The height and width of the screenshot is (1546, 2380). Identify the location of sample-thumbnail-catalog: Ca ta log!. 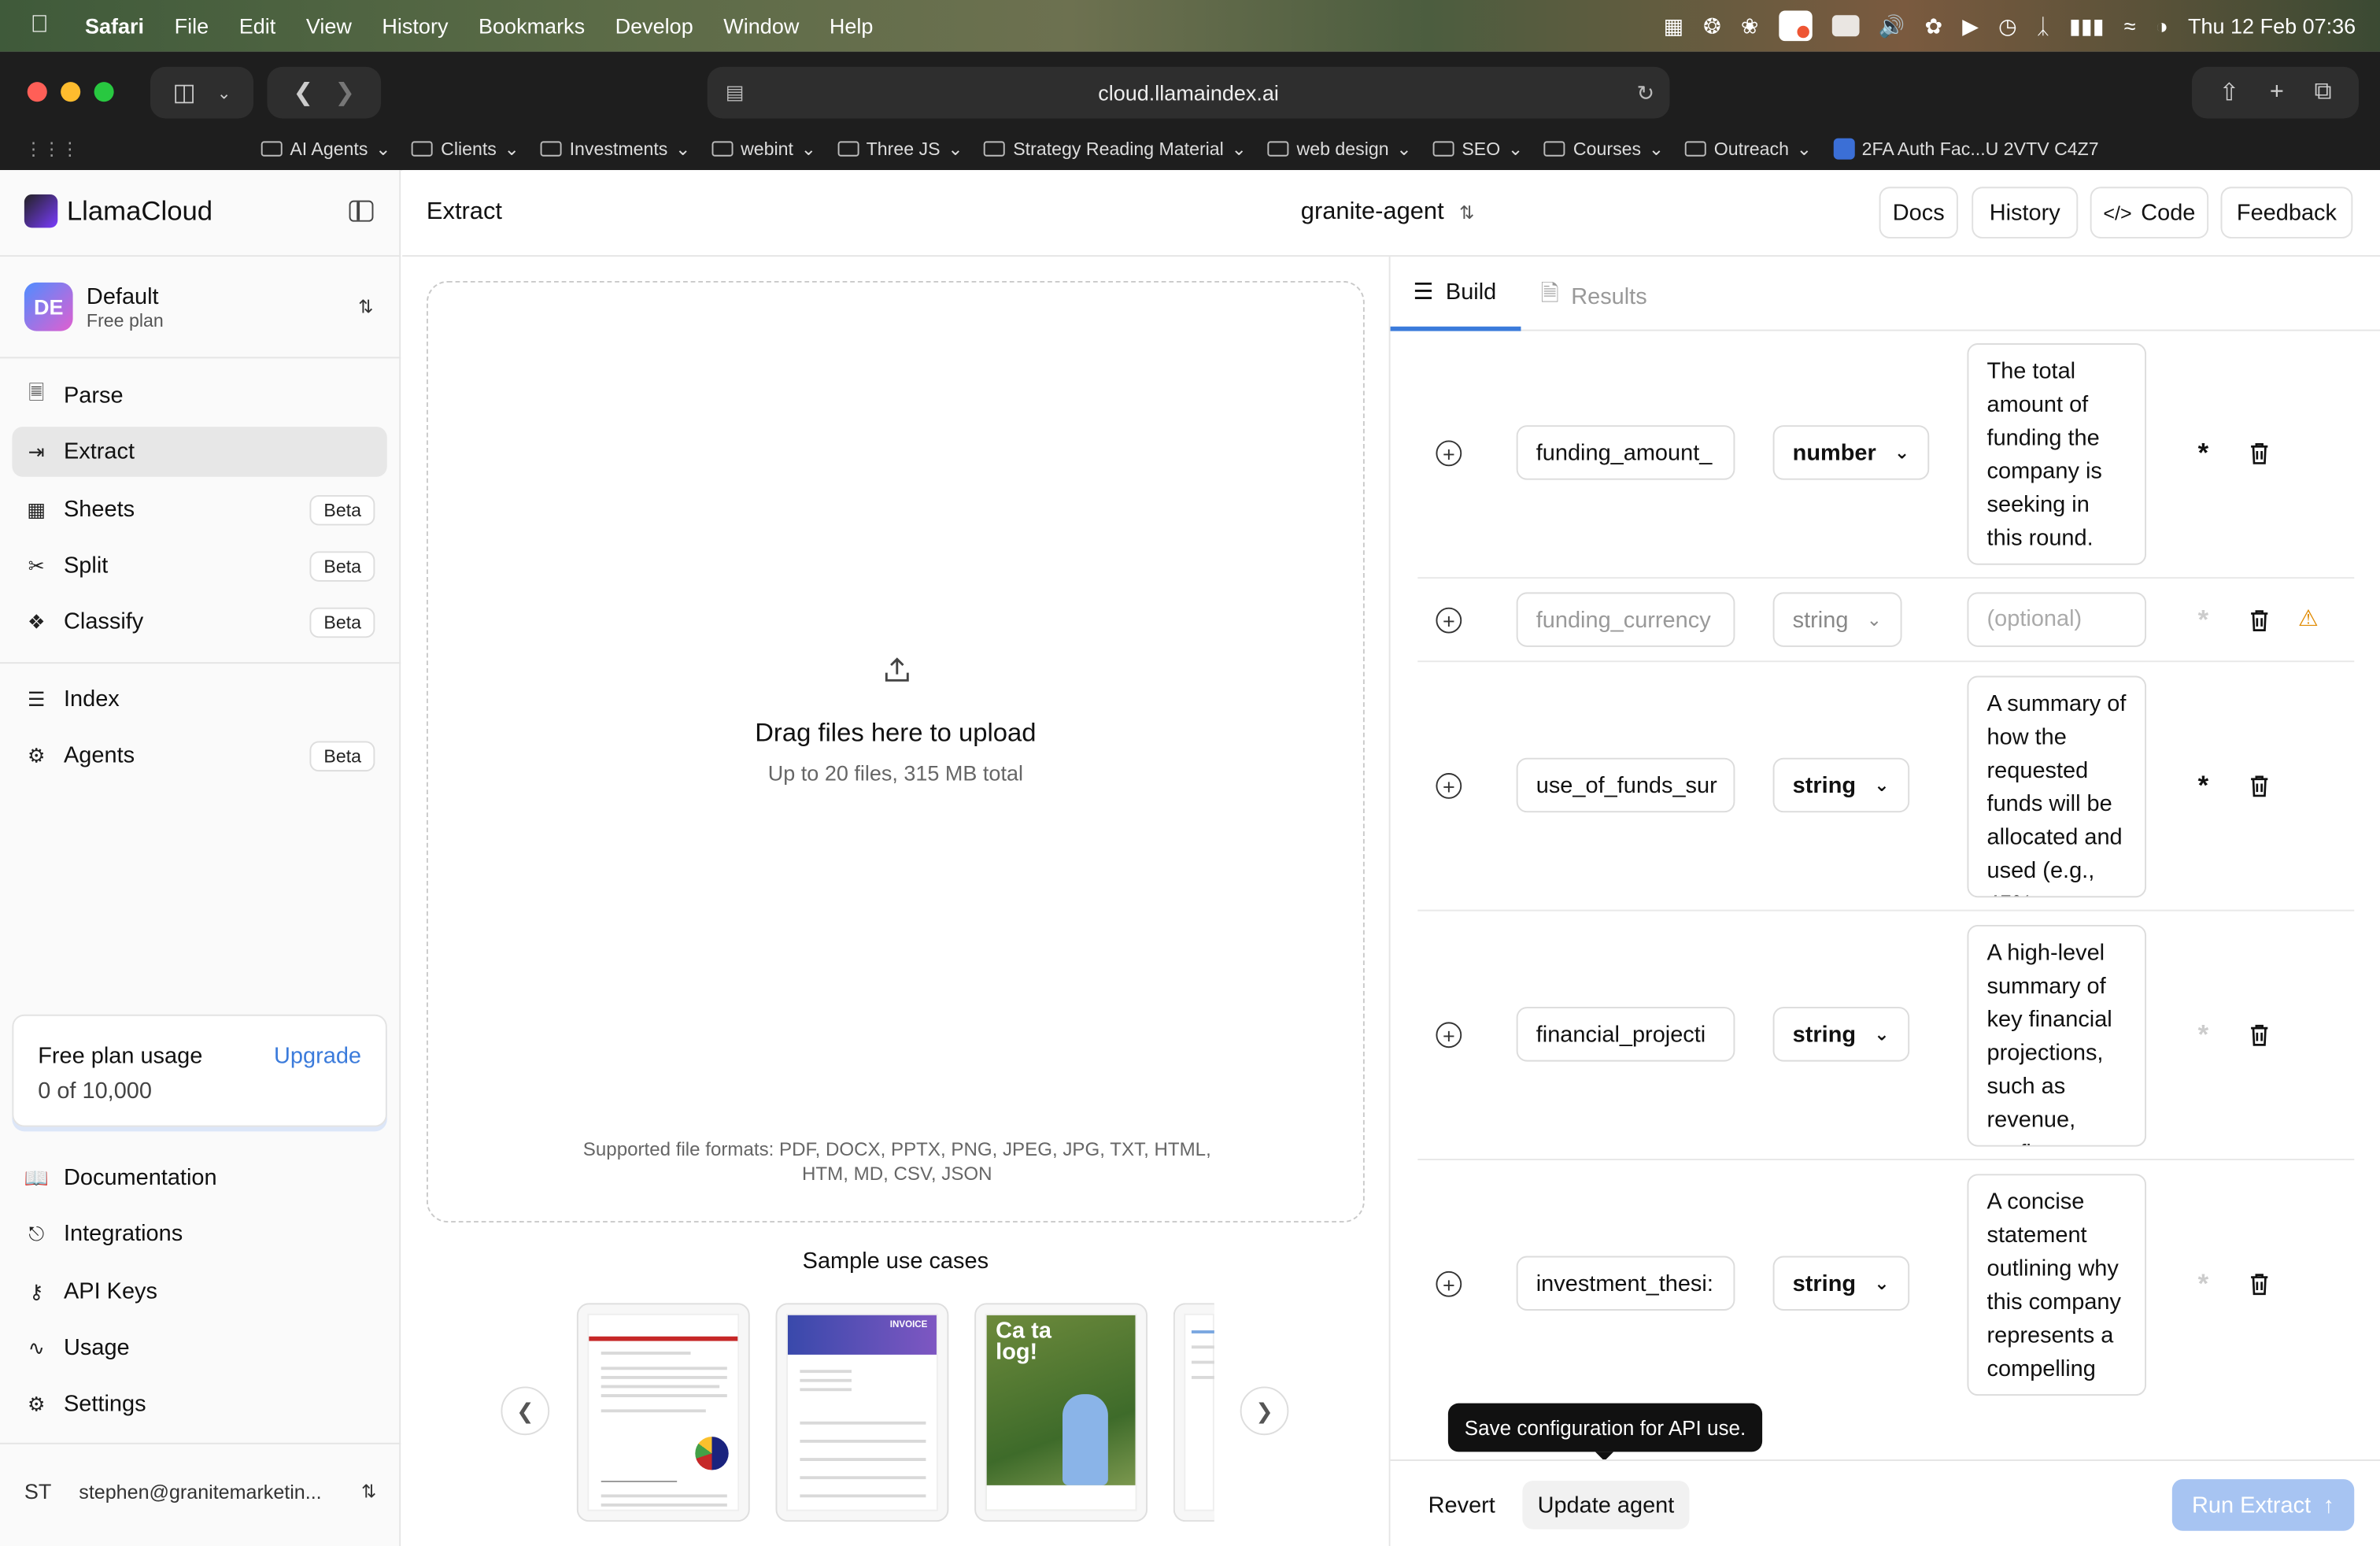
(1061, 1412).